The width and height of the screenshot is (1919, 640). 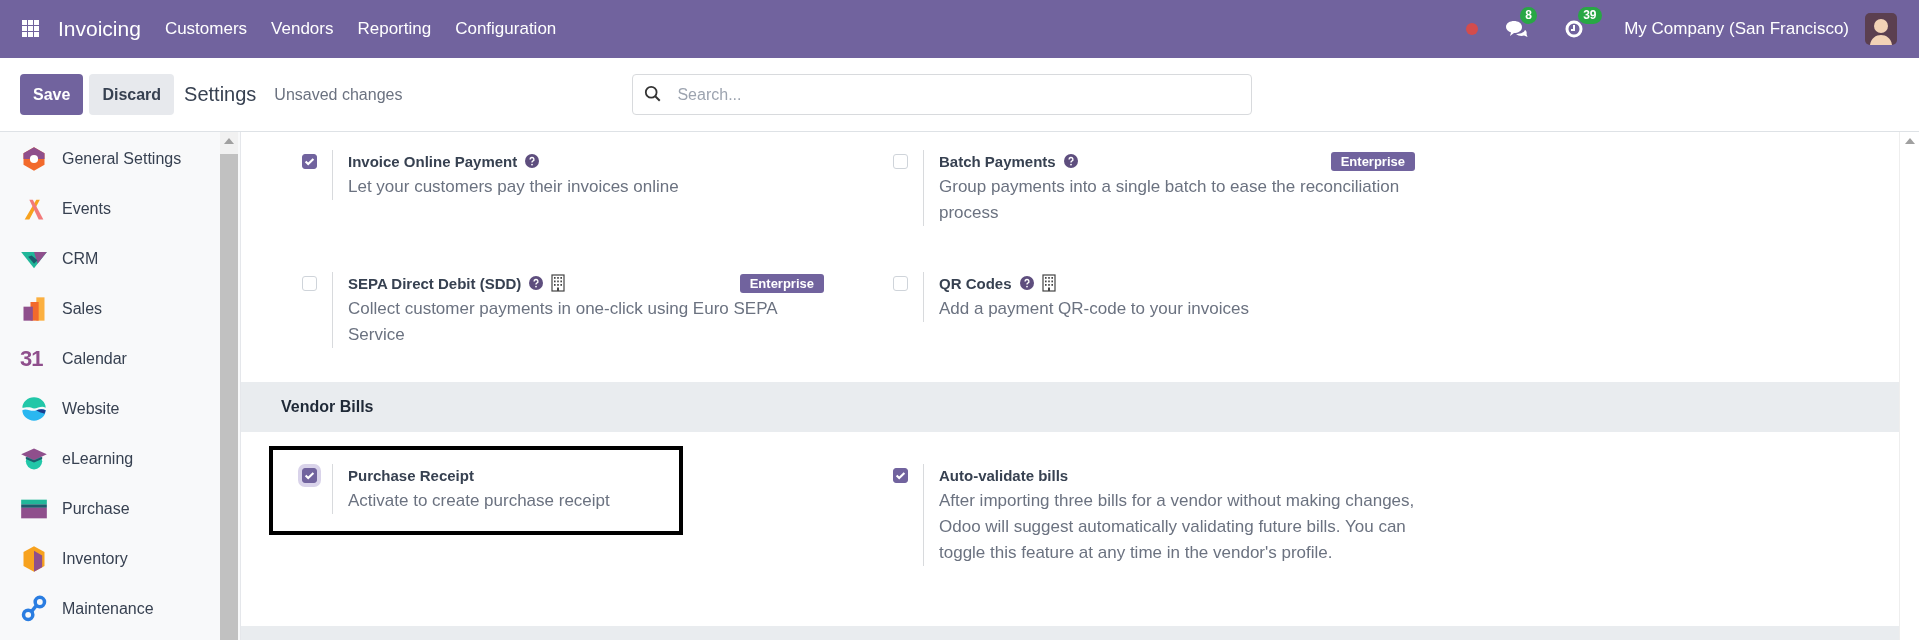 What do you see at coordinates (433, 161) in the screenshot?
I see `setting-title: Invoice Online Payment` at bounding box center [433, 161].